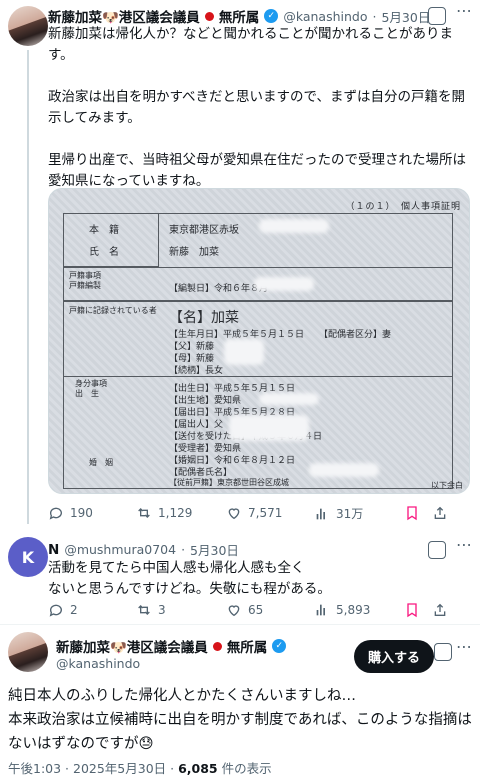 This screenshot has height=780, width=480. What do you see at coordinates (240, 624) in the screenshot?
I see `divider` at bounding box center [240, 624].